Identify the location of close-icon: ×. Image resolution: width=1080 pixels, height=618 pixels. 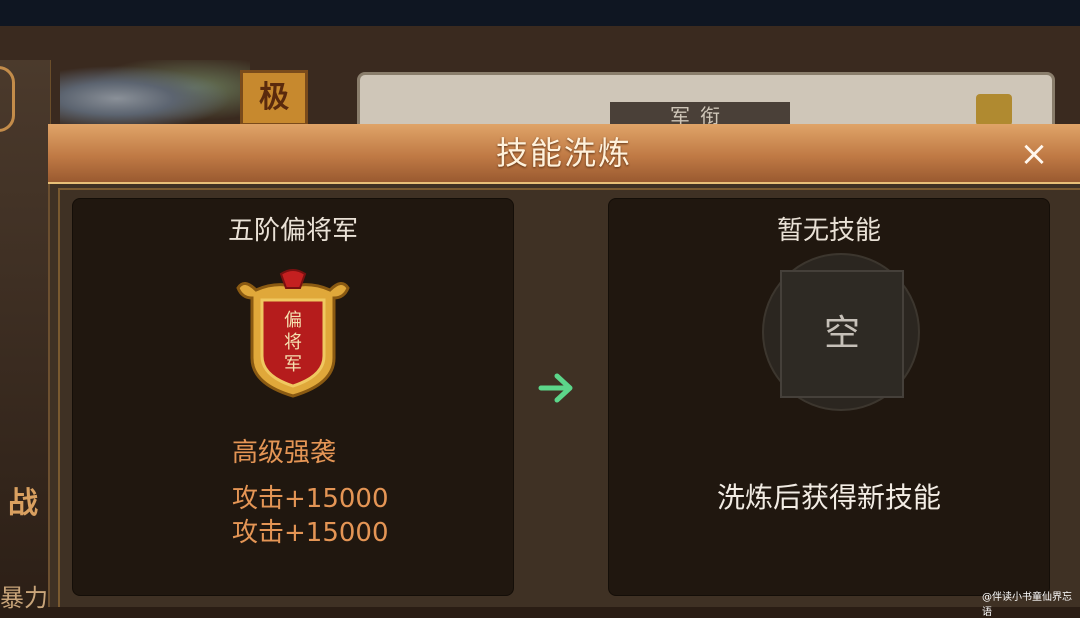
(1034, 154).